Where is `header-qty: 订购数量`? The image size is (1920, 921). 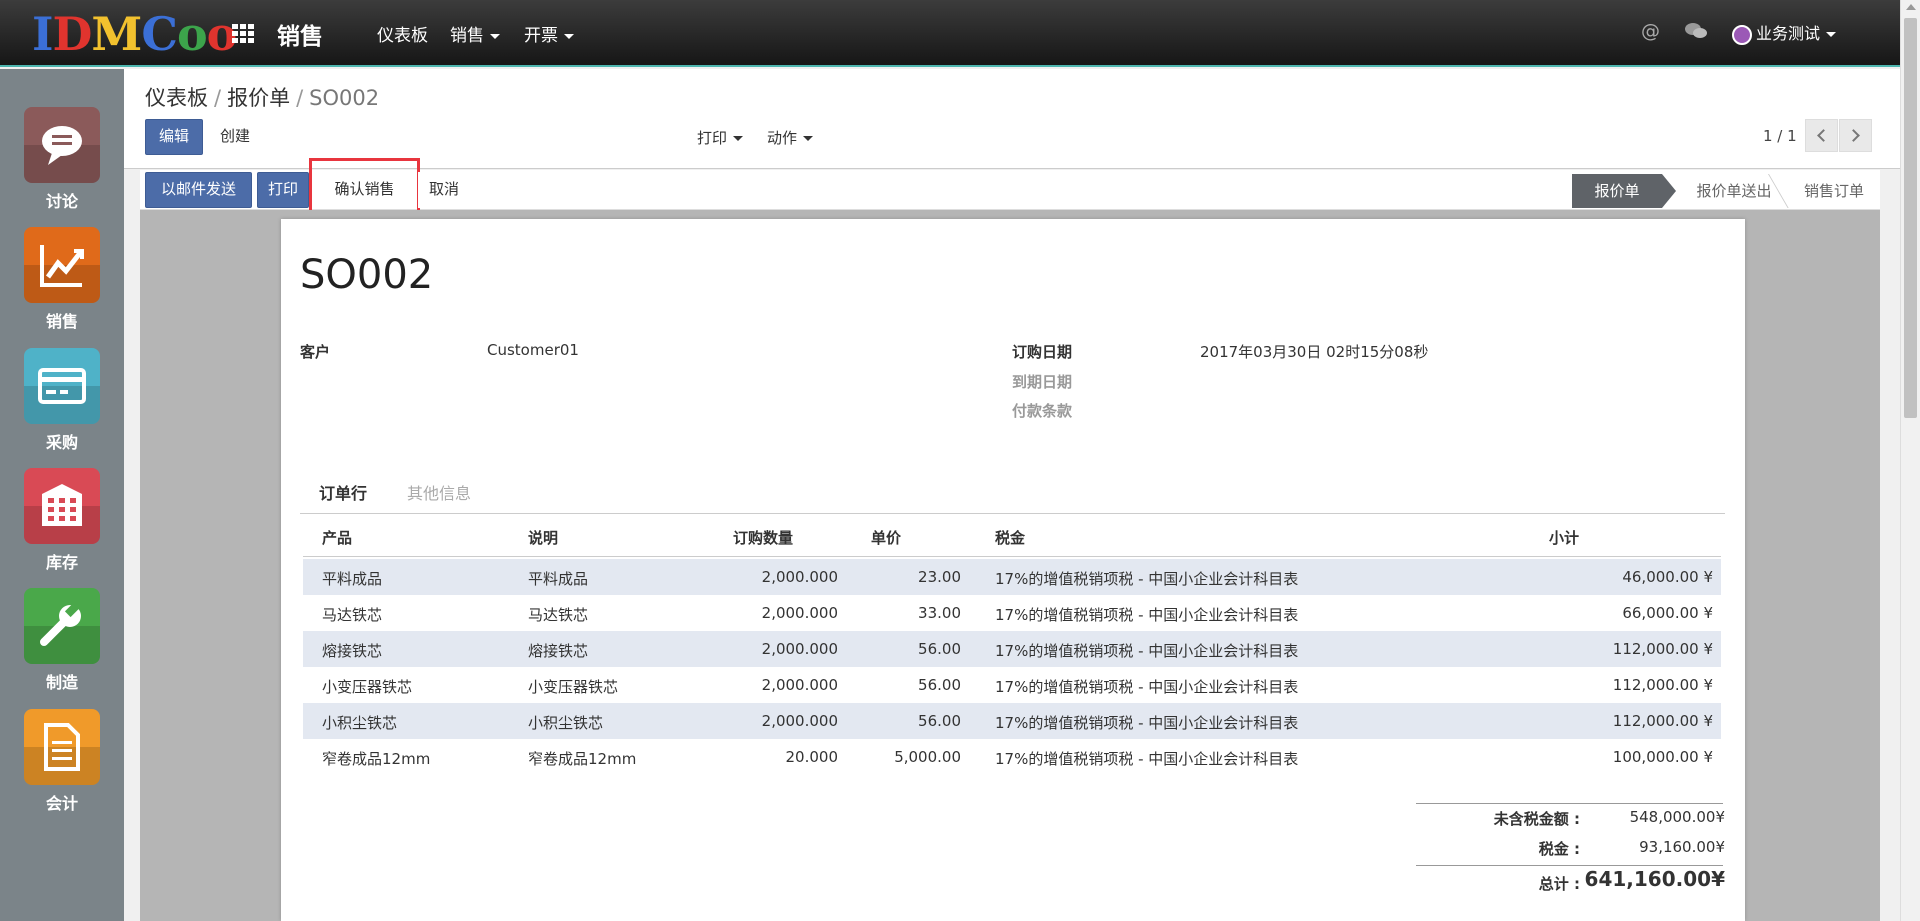
header-qty: 订购数量 is located at coordinates (763, 537).